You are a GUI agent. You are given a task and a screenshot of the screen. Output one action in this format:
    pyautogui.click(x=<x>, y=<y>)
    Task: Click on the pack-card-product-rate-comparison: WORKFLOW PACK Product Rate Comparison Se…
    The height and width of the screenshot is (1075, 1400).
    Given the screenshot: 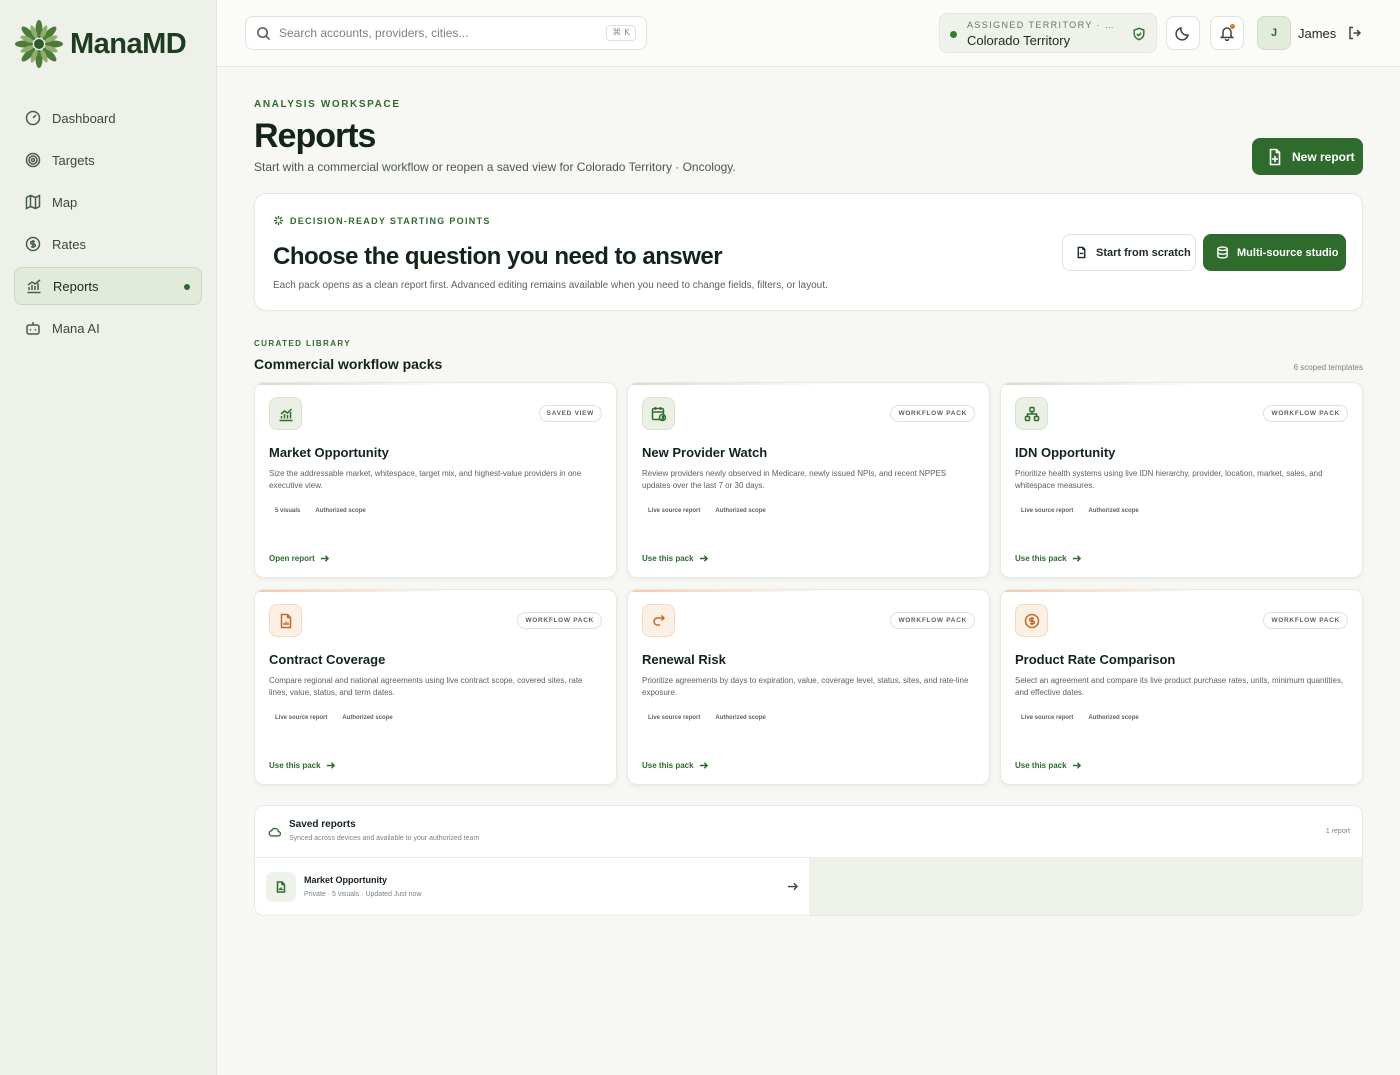 What is the action you would take?
    pyautogui.click(x=1181, y=687)
    